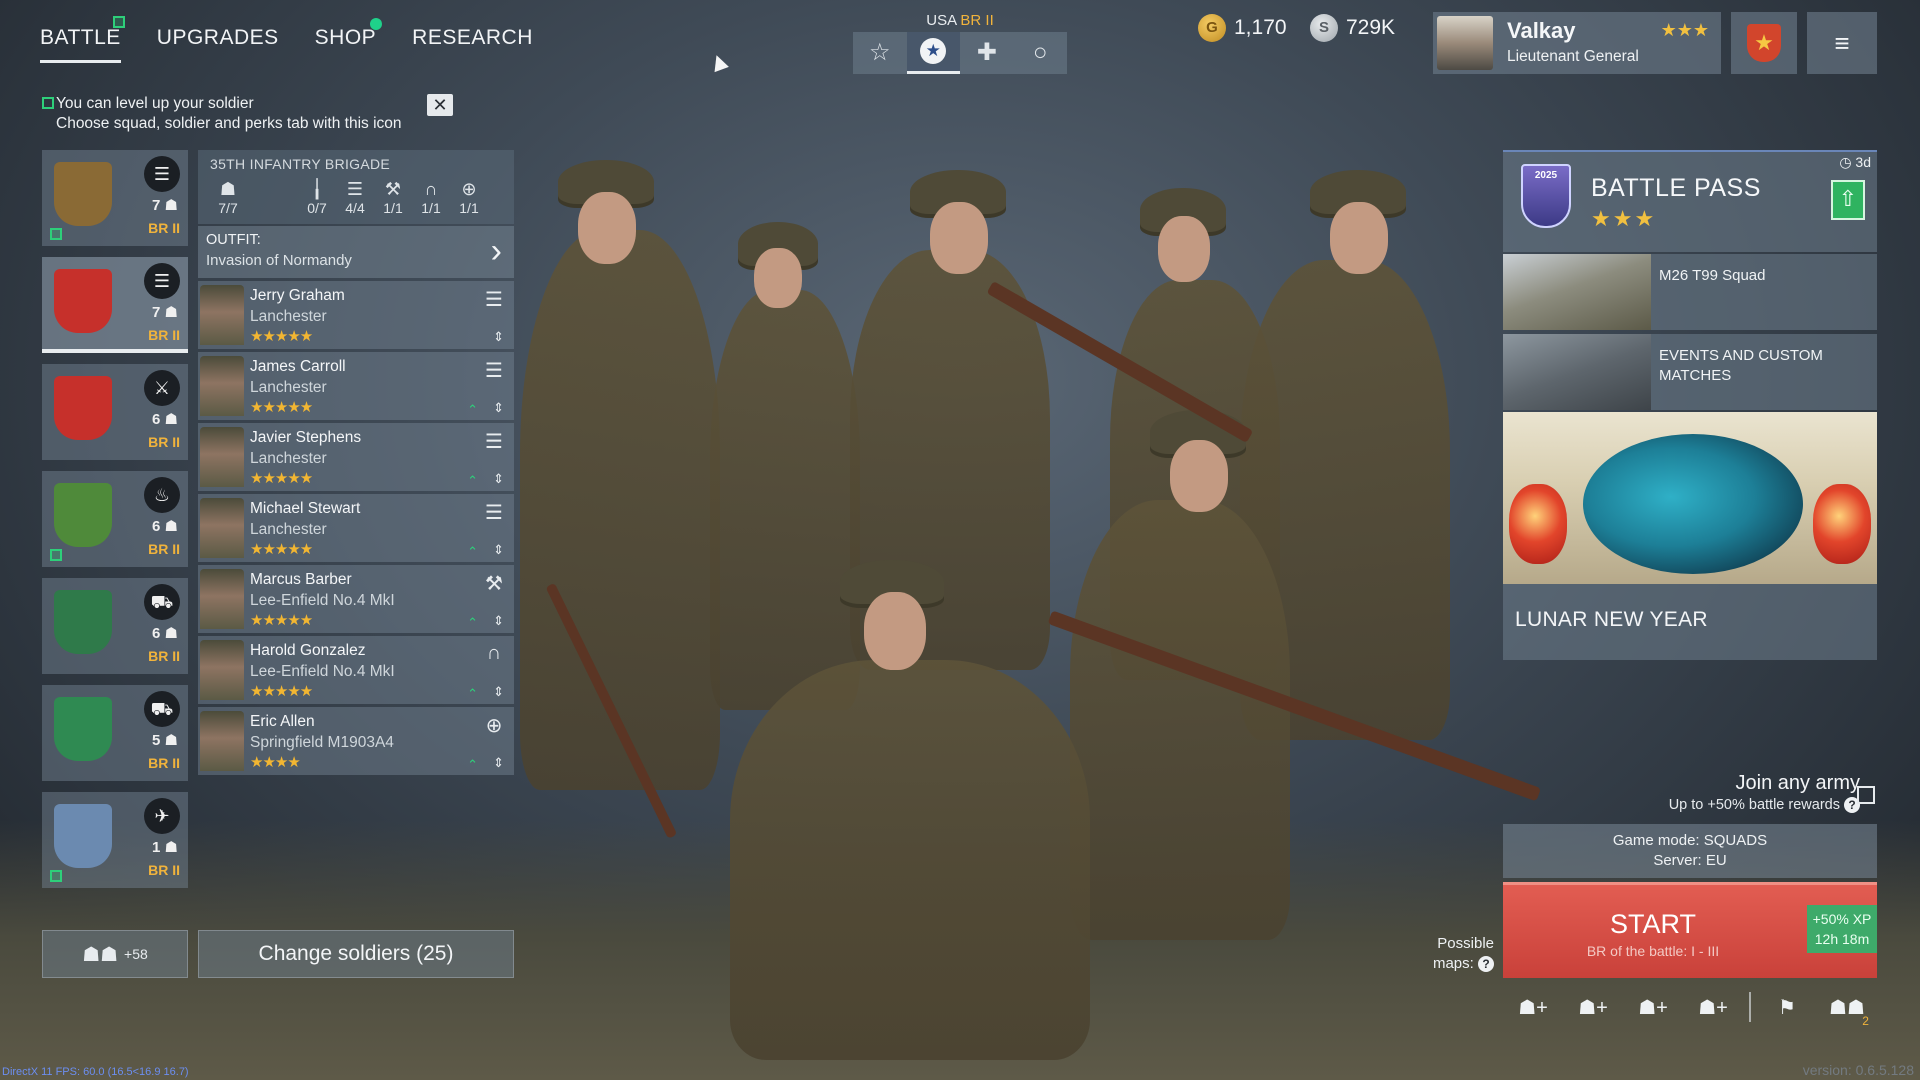 The width and height of the screenshot is (1920, 1080). I want to click on brigade-stat: ╽ 0/7, so click(317, 197).